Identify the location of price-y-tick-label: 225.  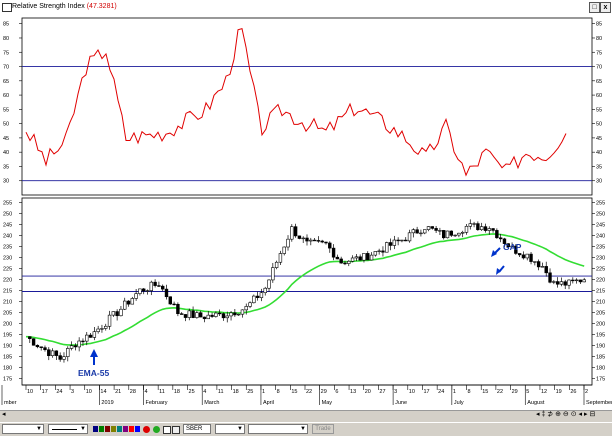
(7, 269).